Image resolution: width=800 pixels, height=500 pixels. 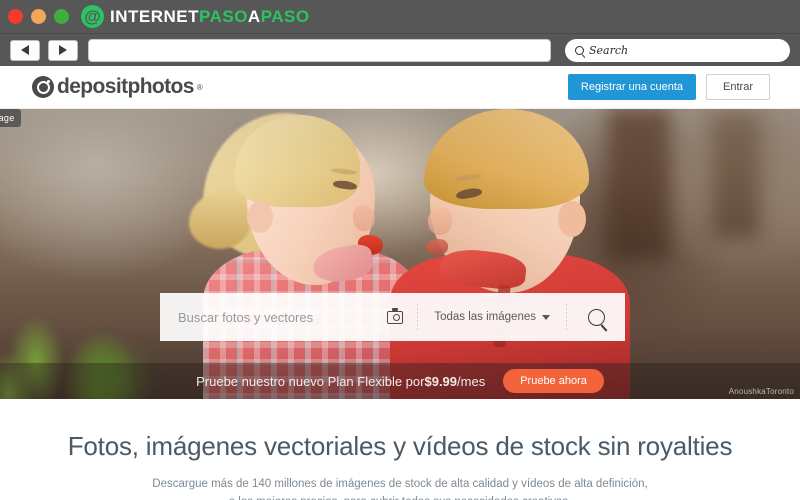 I want to click on at-logo-icon: @, so click(x=92, y=16).